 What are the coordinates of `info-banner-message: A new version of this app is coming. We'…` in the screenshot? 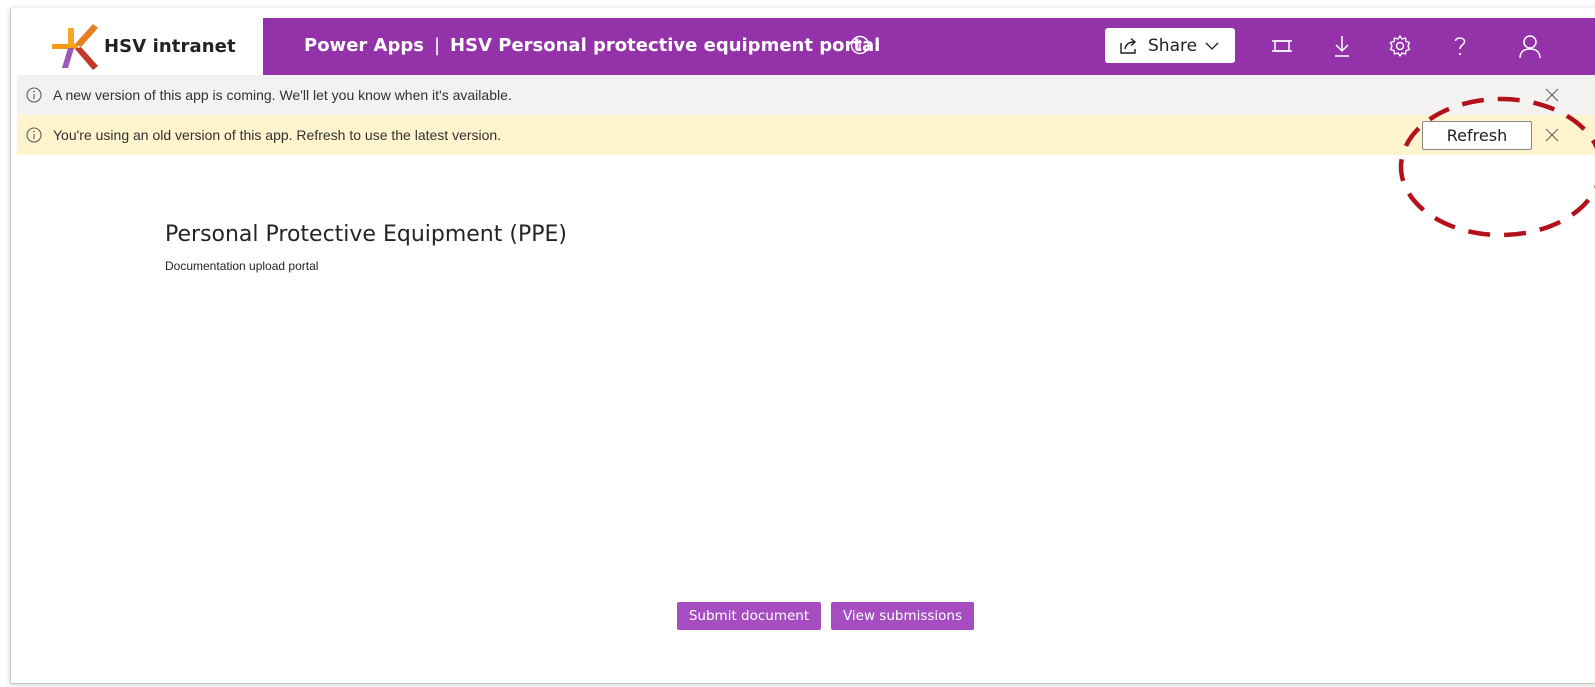 It's located at (282, 95).